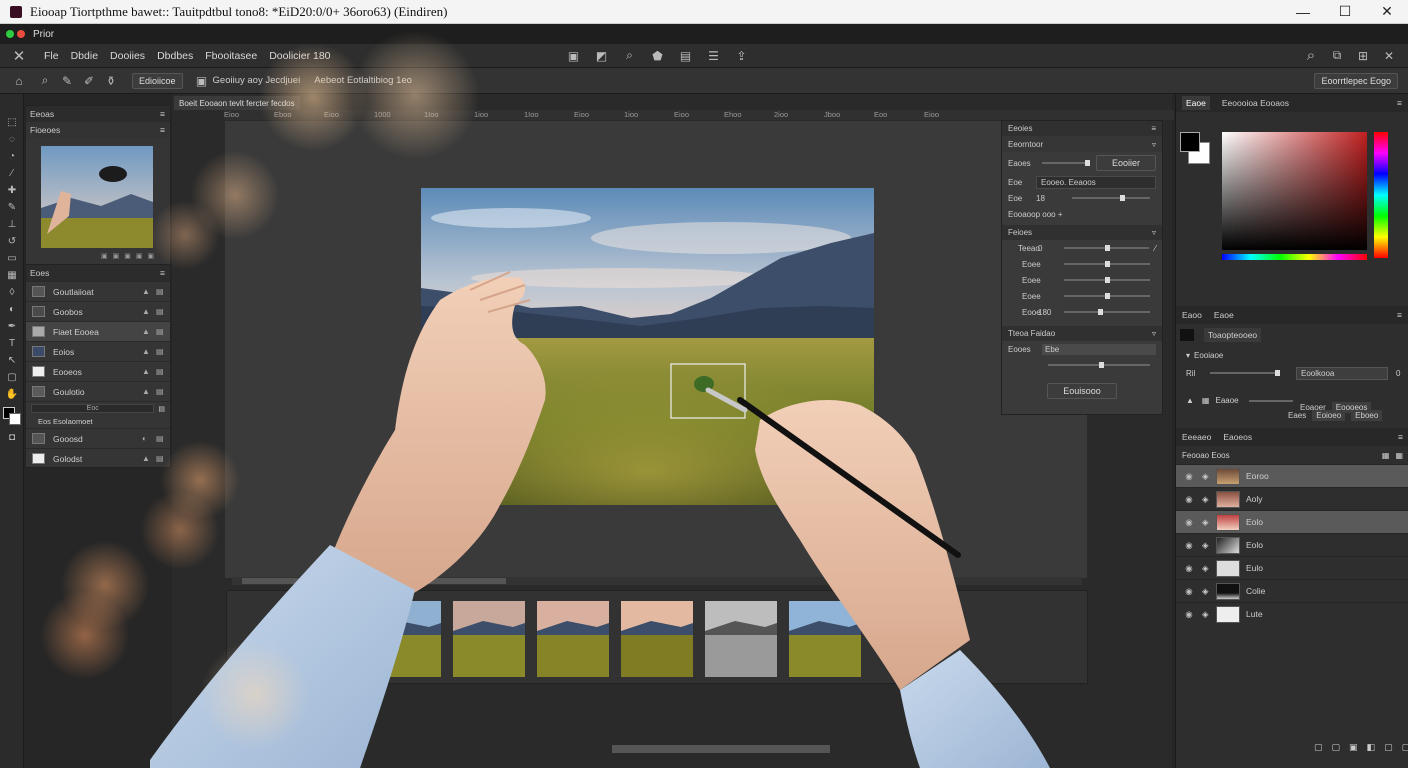  Describe the element at coordinates (1082, 391) in the screenshot. I see `apply-button: Eouisooo` at that location.